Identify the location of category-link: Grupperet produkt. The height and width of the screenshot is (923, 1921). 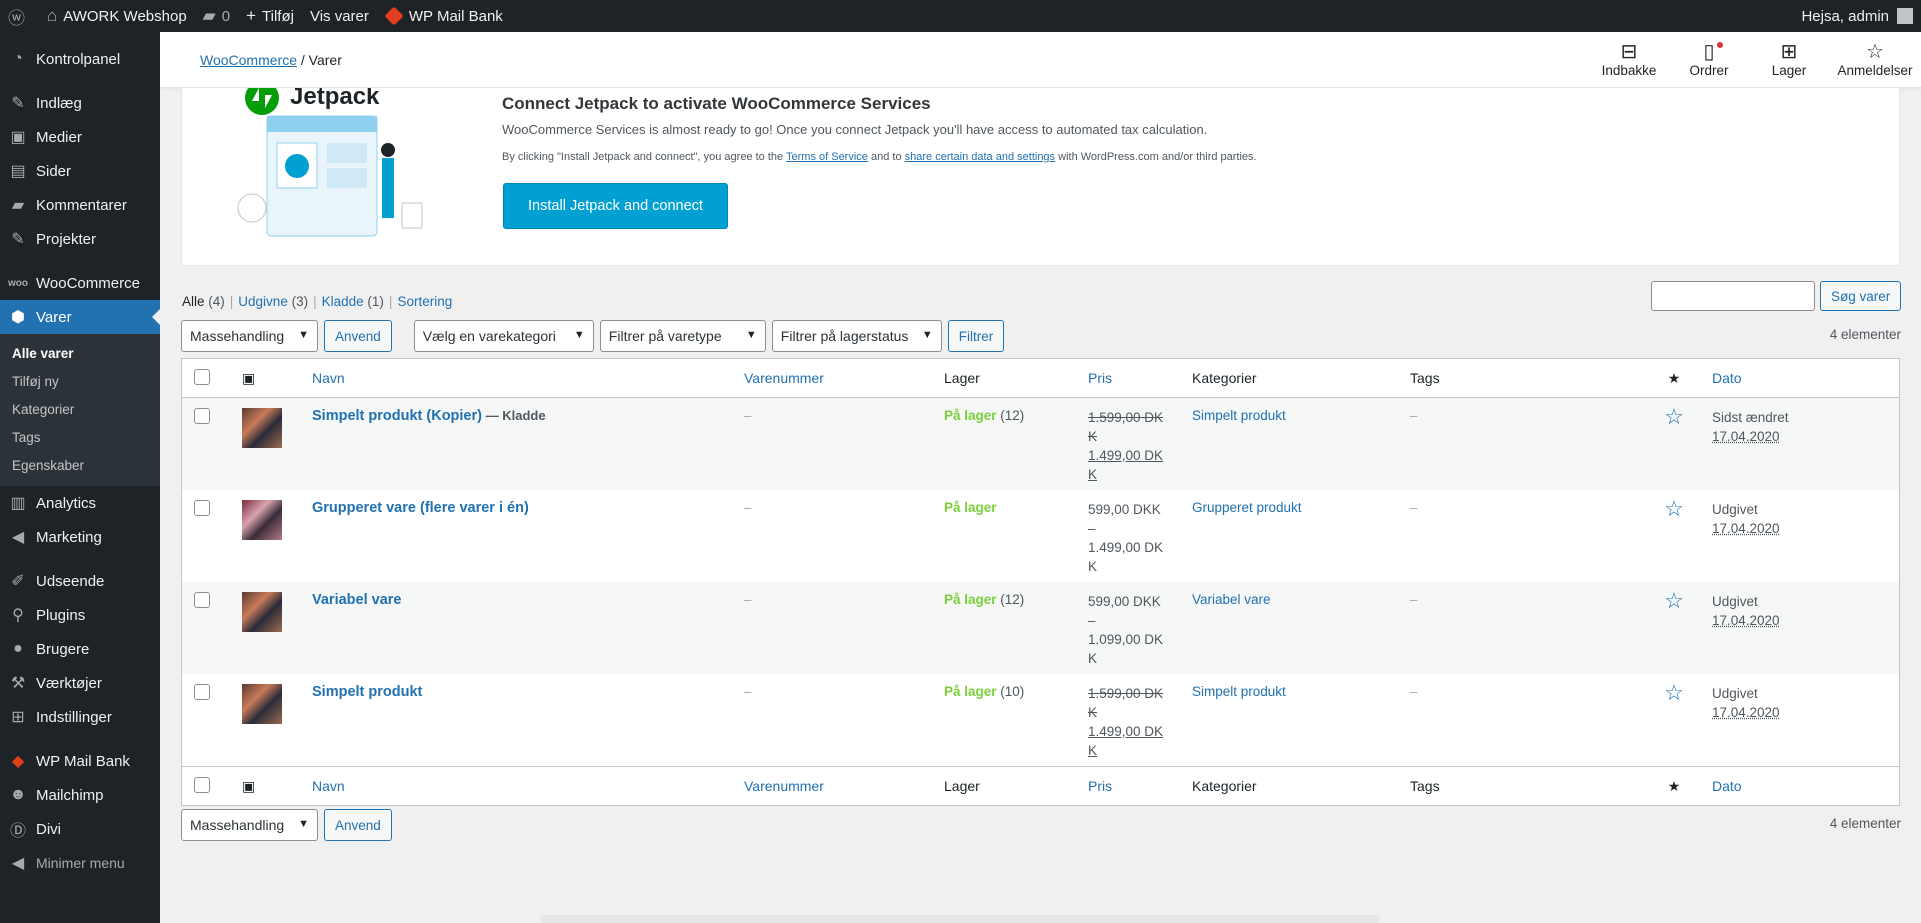
(1247, 507).